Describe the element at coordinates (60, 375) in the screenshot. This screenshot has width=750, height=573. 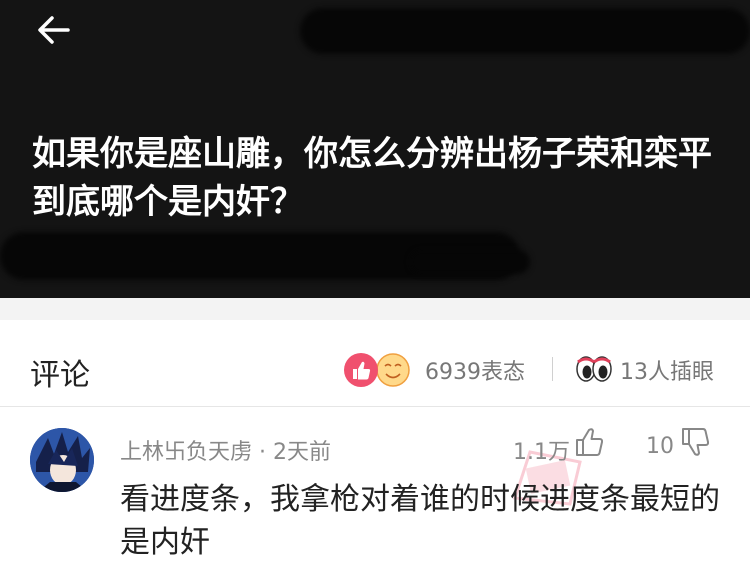
I see `comments-label: 评论` at that location.